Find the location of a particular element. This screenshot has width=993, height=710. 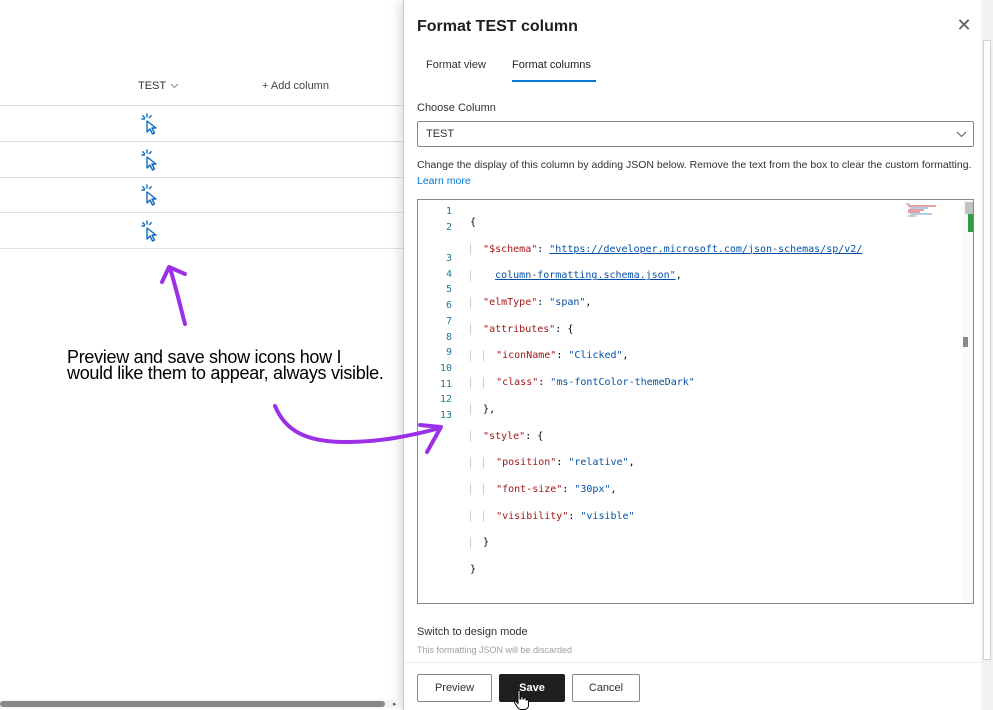

preview-button: Preview is located at coordinates (454, 688).